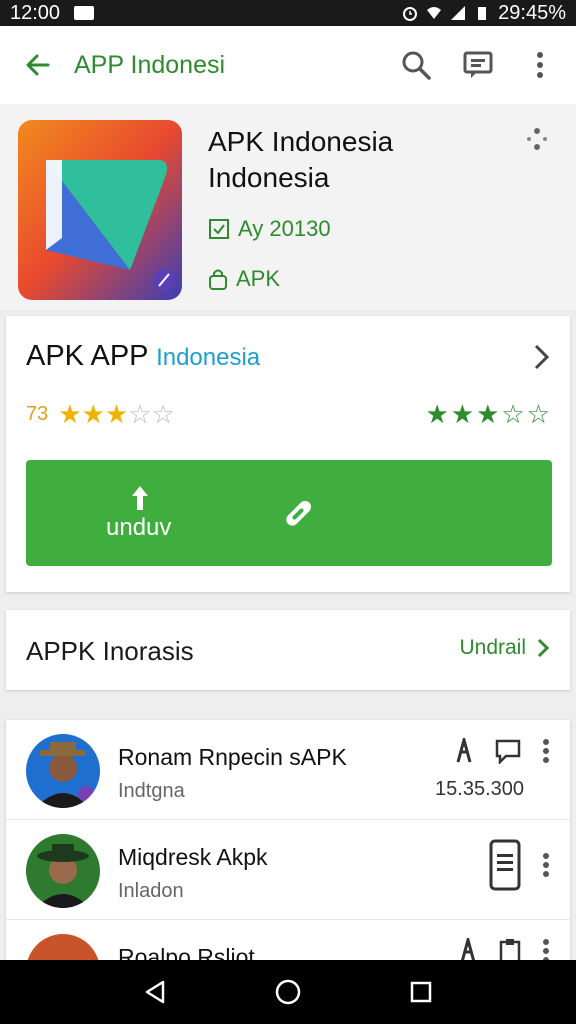  I want to click on detail-chevron-button, so click(542, 359).